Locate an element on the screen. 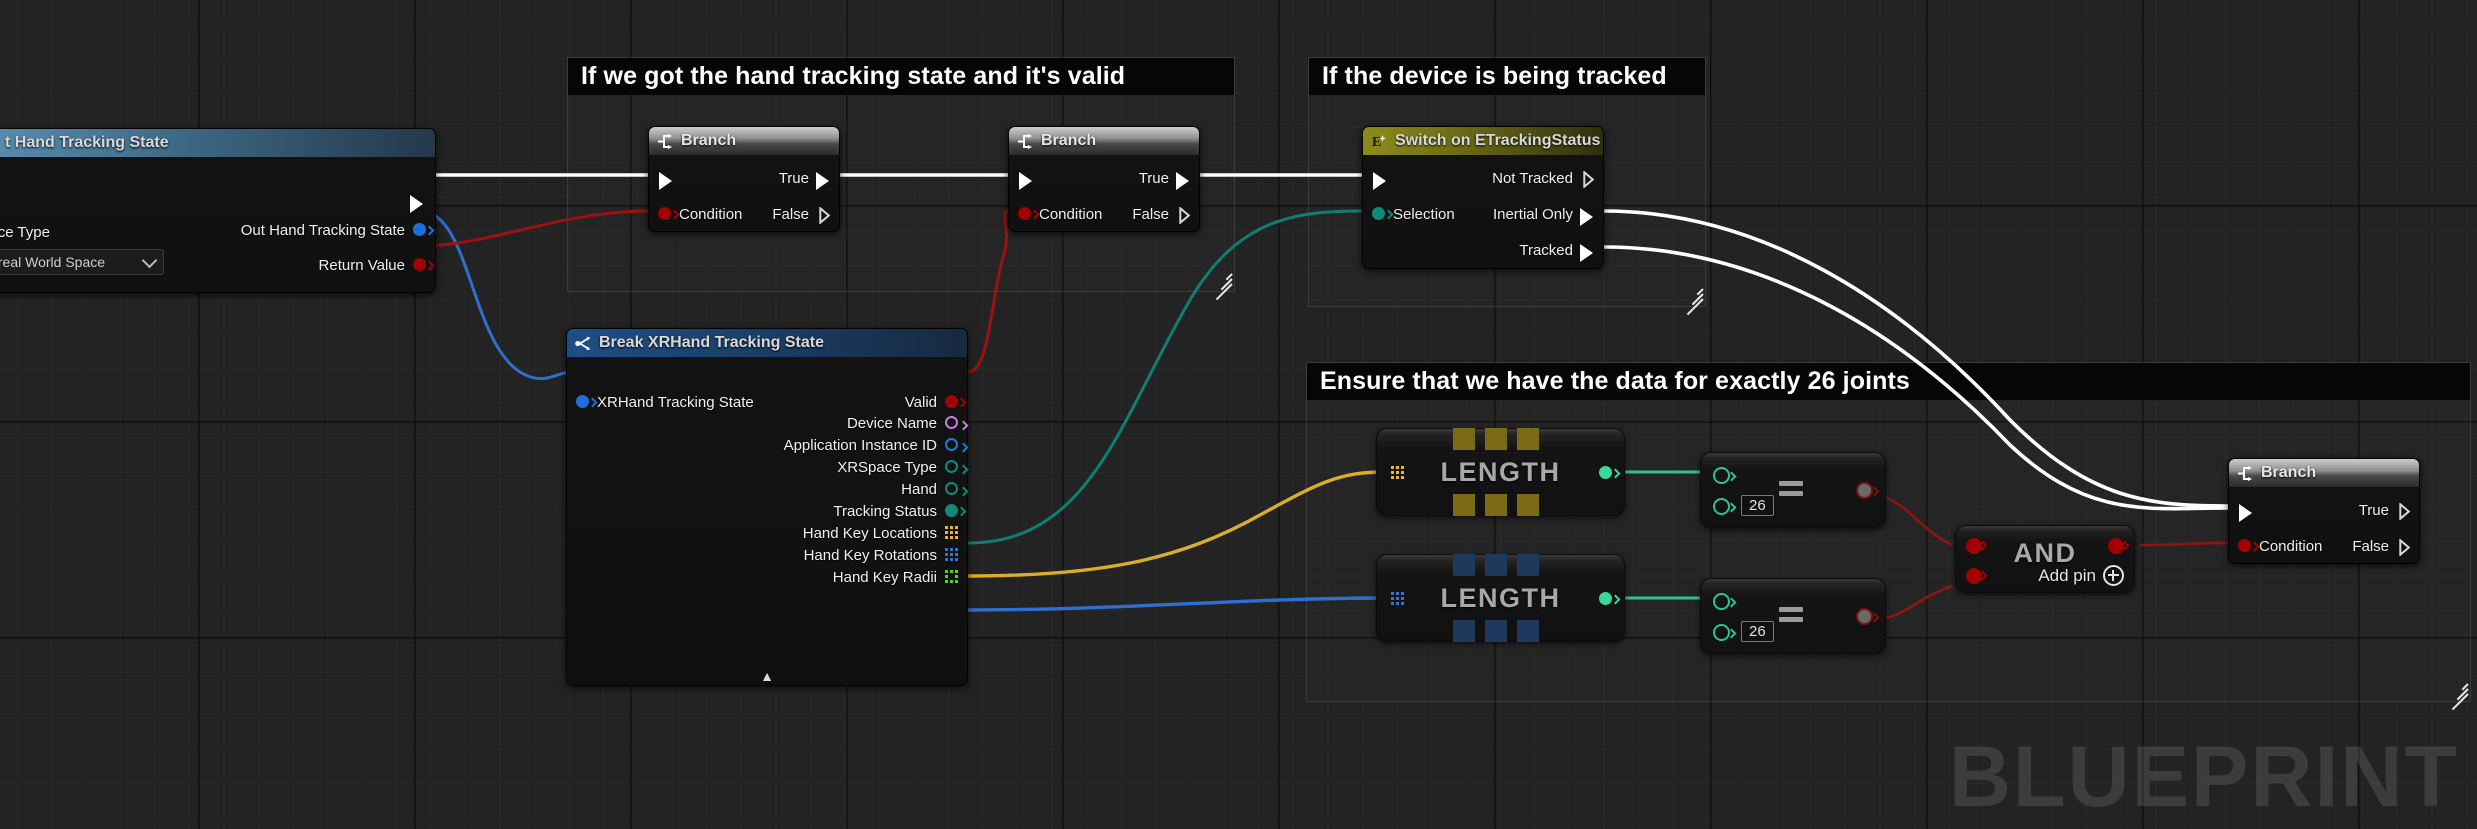  node-length-locations: LENGTH is located at coordinates (1500, 472).